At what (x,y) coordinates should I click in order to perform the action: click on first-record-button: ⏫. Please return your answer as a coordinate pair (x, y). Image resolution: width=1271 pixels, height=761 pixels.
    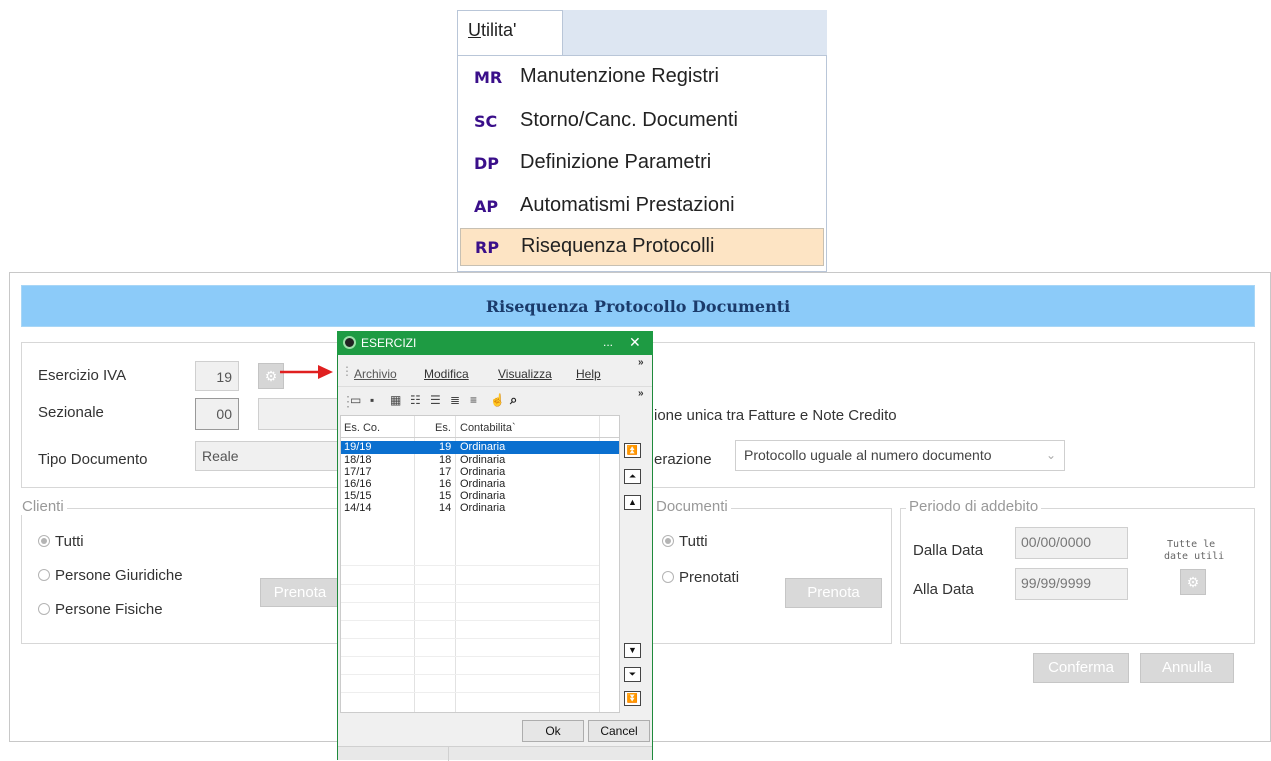
    Looking at the image, I should click on (632, 450).